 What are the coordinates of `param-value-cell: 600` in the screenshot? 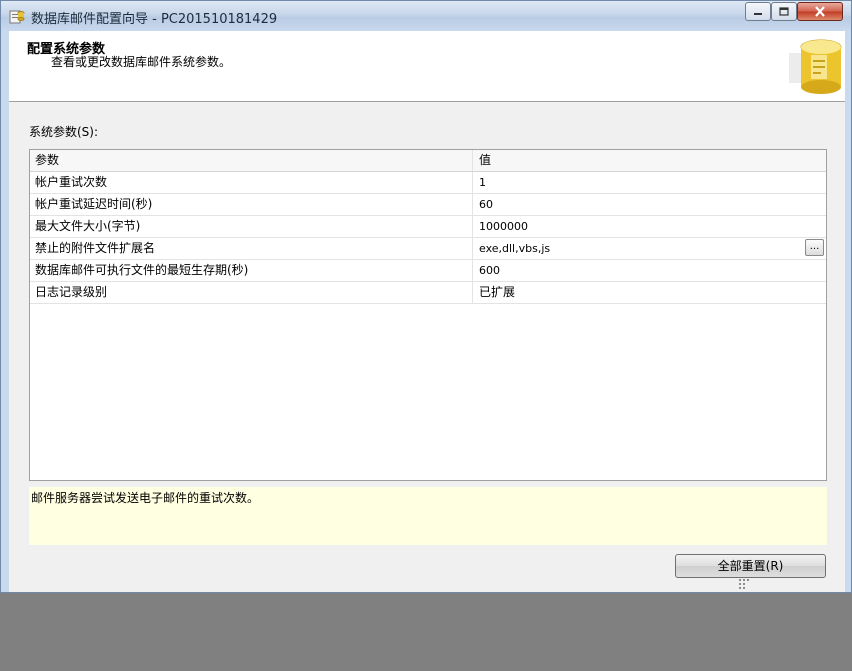 It's located at (649, 270).